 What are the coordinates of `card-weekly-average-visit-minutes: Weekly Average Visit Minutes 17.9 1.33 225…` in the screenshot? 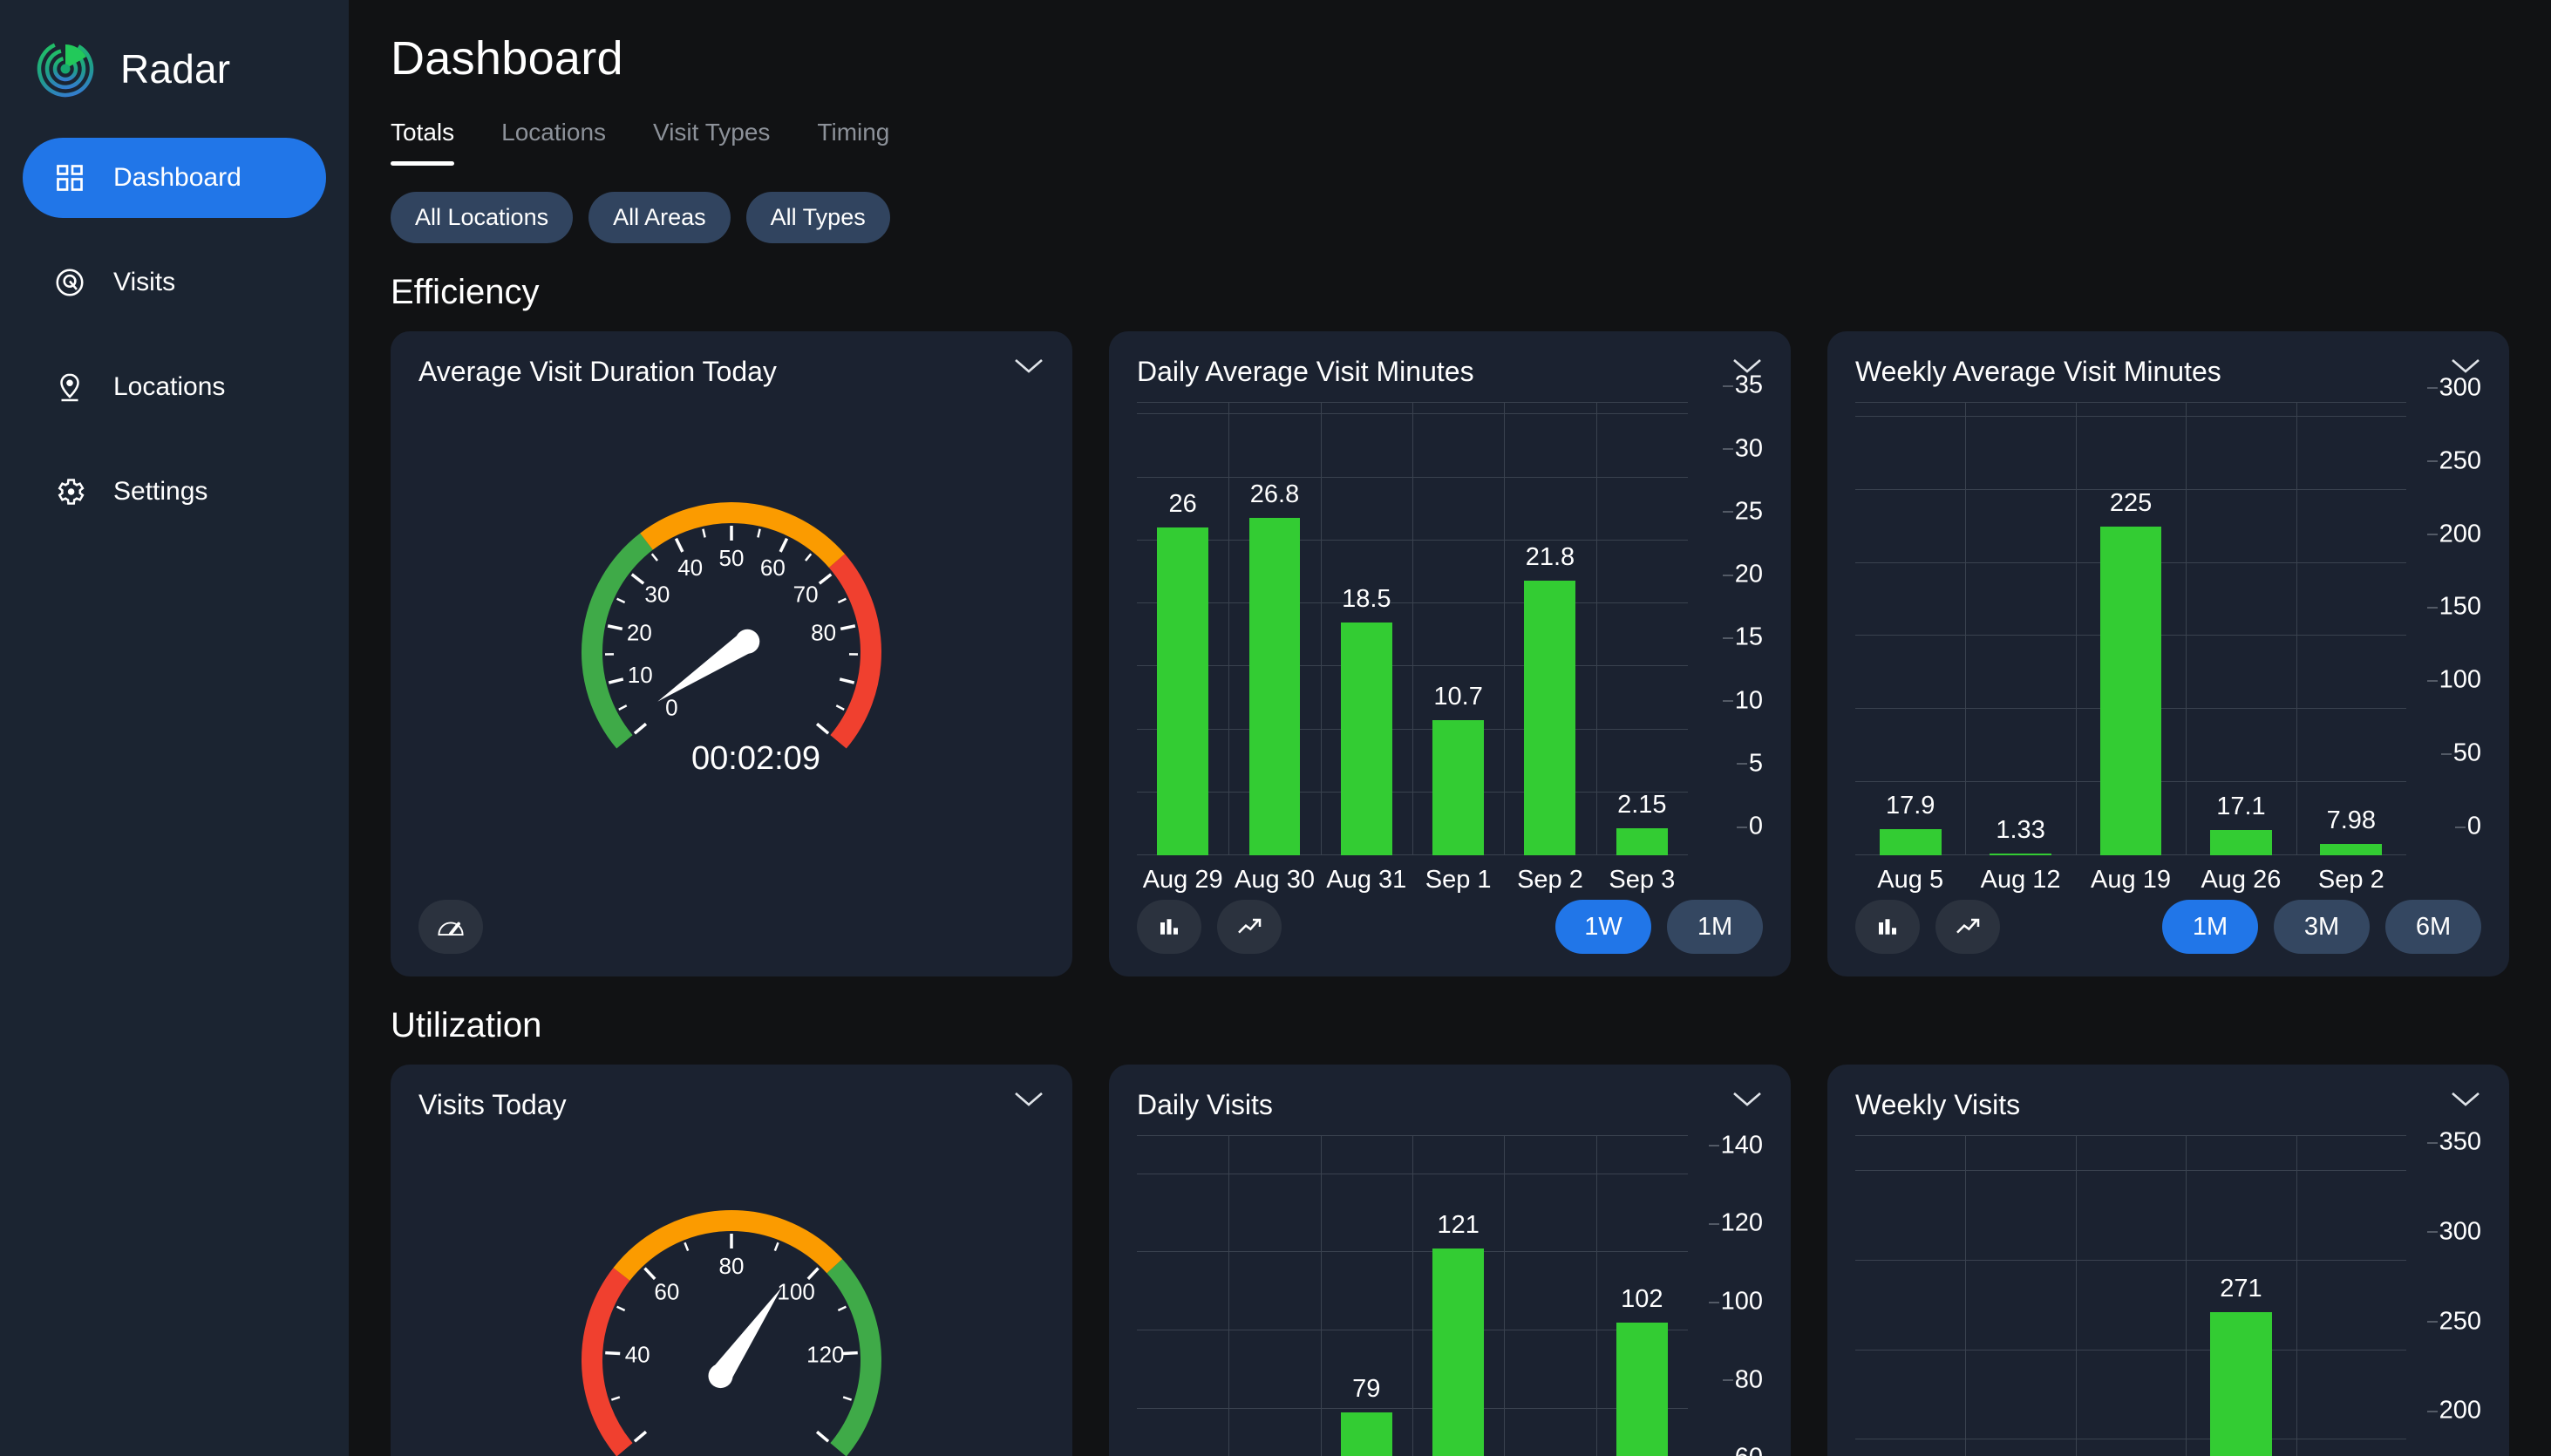 It's located at (2168, 653).